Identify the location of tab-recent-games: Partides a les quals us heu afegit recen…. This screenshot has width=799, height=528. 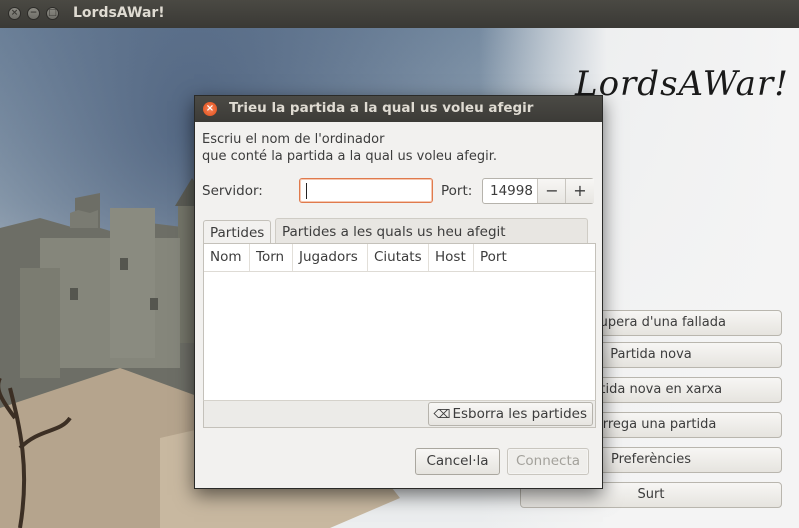
(431, 242).